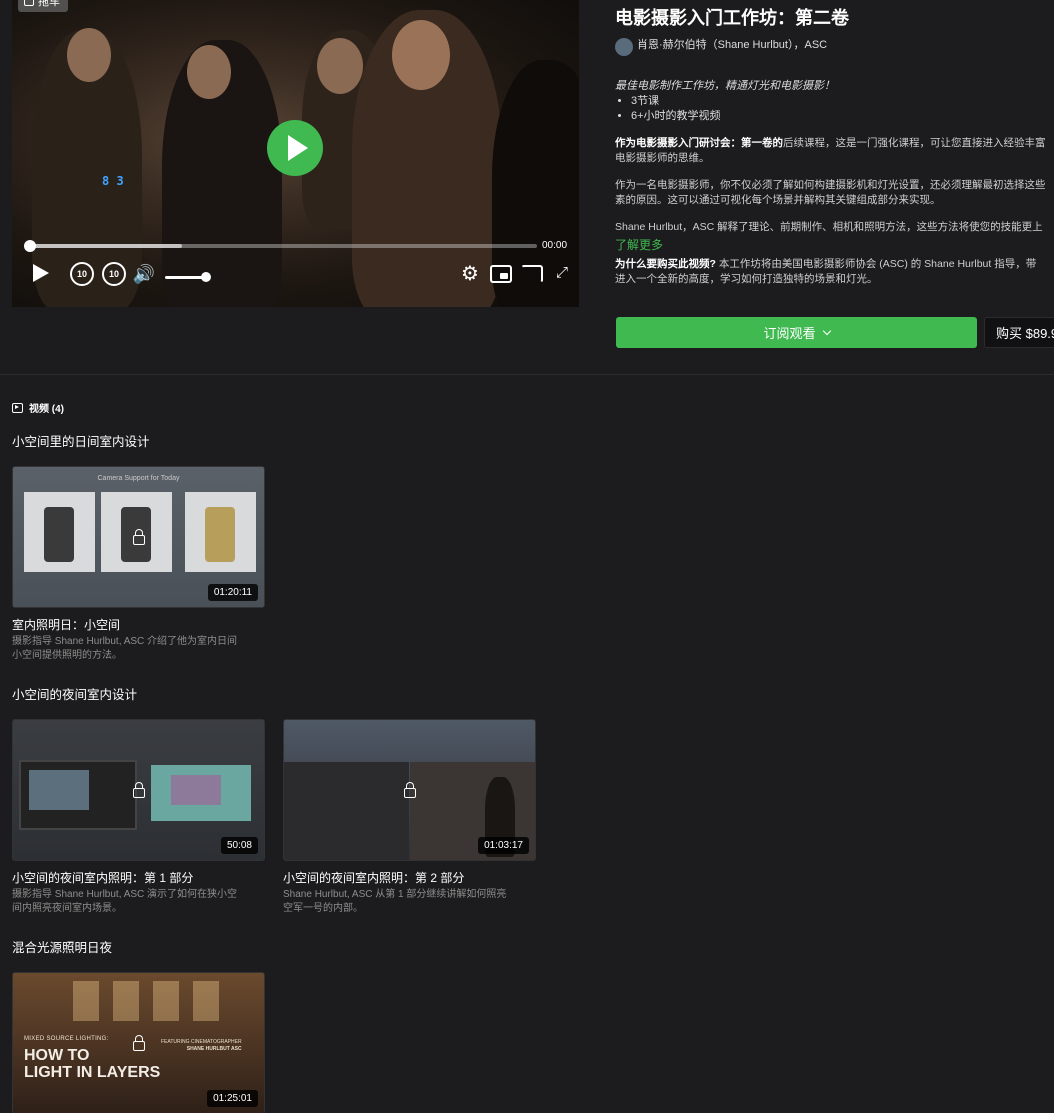  Describe the element at coordinates (185, 277) in the screenshot. I see `volume-slider` at that location.